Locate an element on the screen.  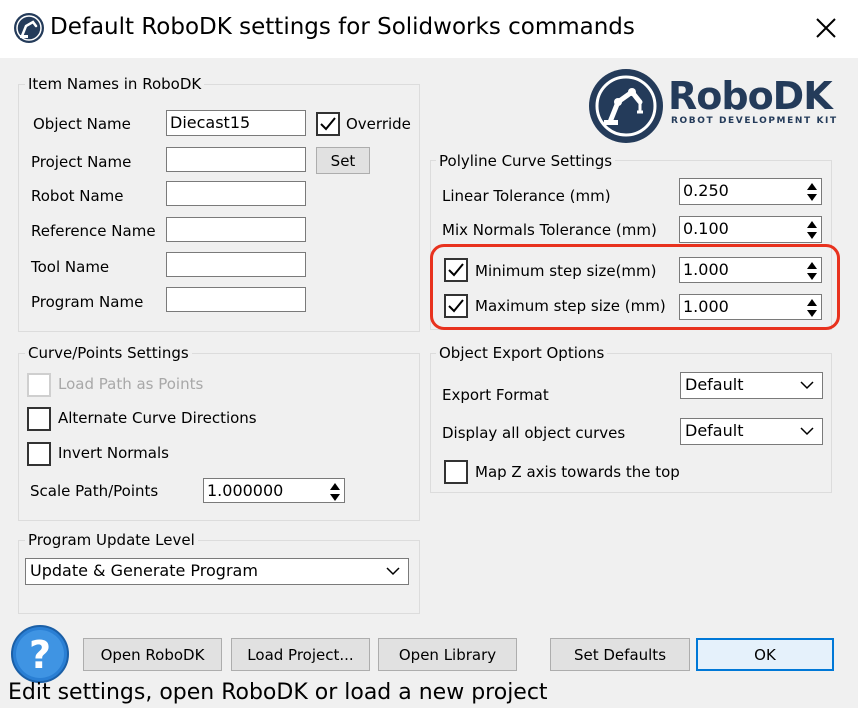
program-update-select: Update & Generate Program is located at coordinates (217, 571).